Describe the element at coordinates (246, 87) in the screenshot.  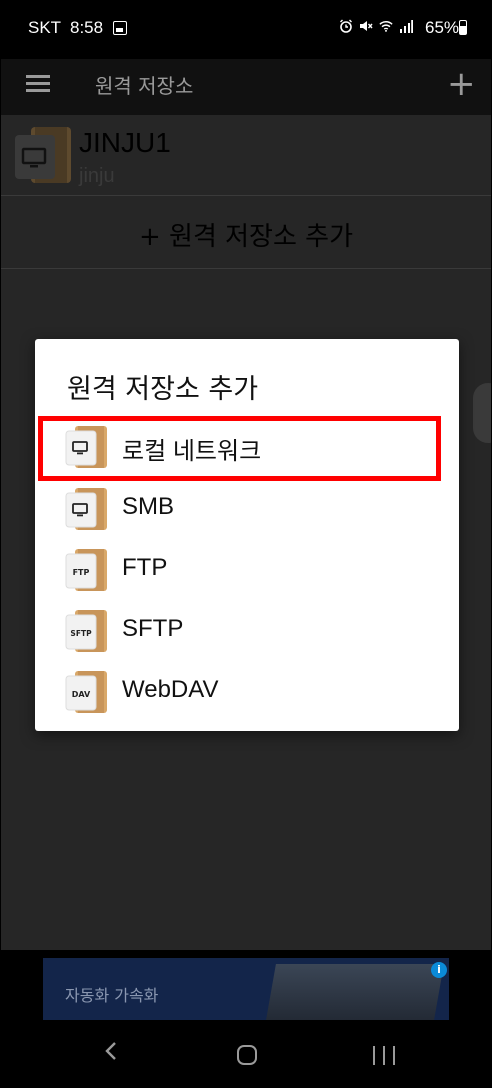
I see `app-bar: 원격 저장소 +` at that location.